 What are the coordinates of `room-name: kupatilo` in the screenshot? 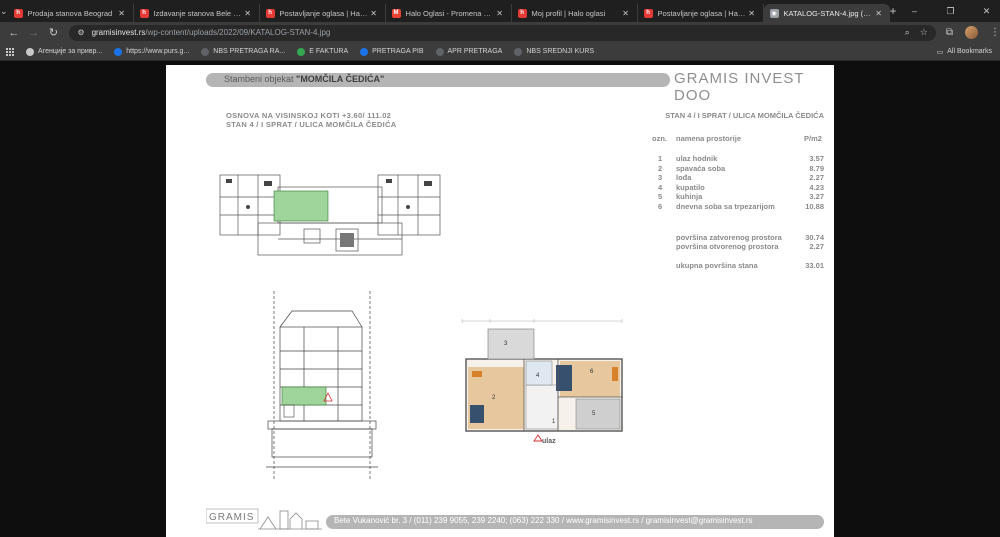 It's located at (690, 187).